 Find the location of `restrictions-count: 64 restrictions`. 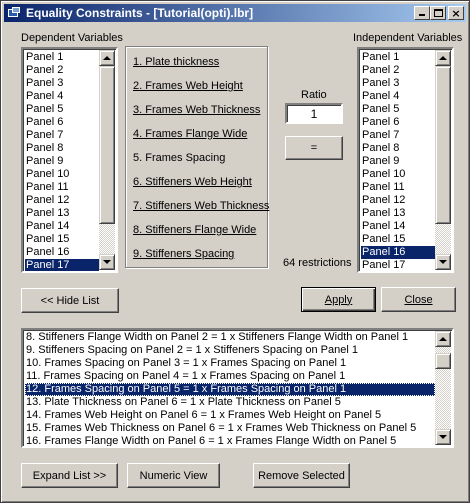

restrictions-count: 64 restrictions is located at coordinates (317, 263).